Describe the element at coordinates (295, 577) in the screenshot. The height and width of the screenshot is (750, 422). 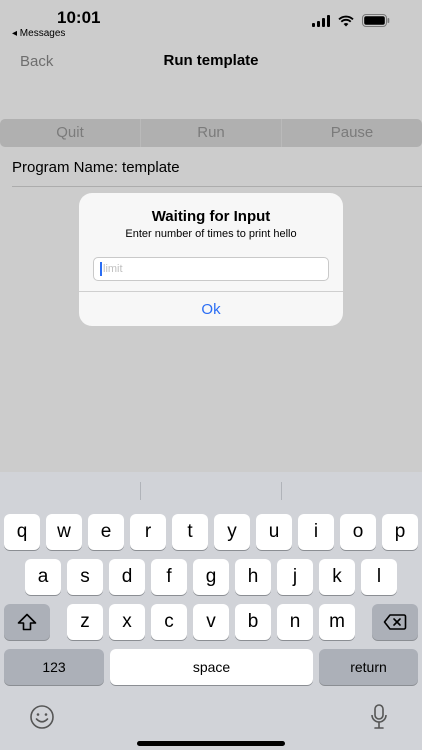
I see `key-j: j` at that location.